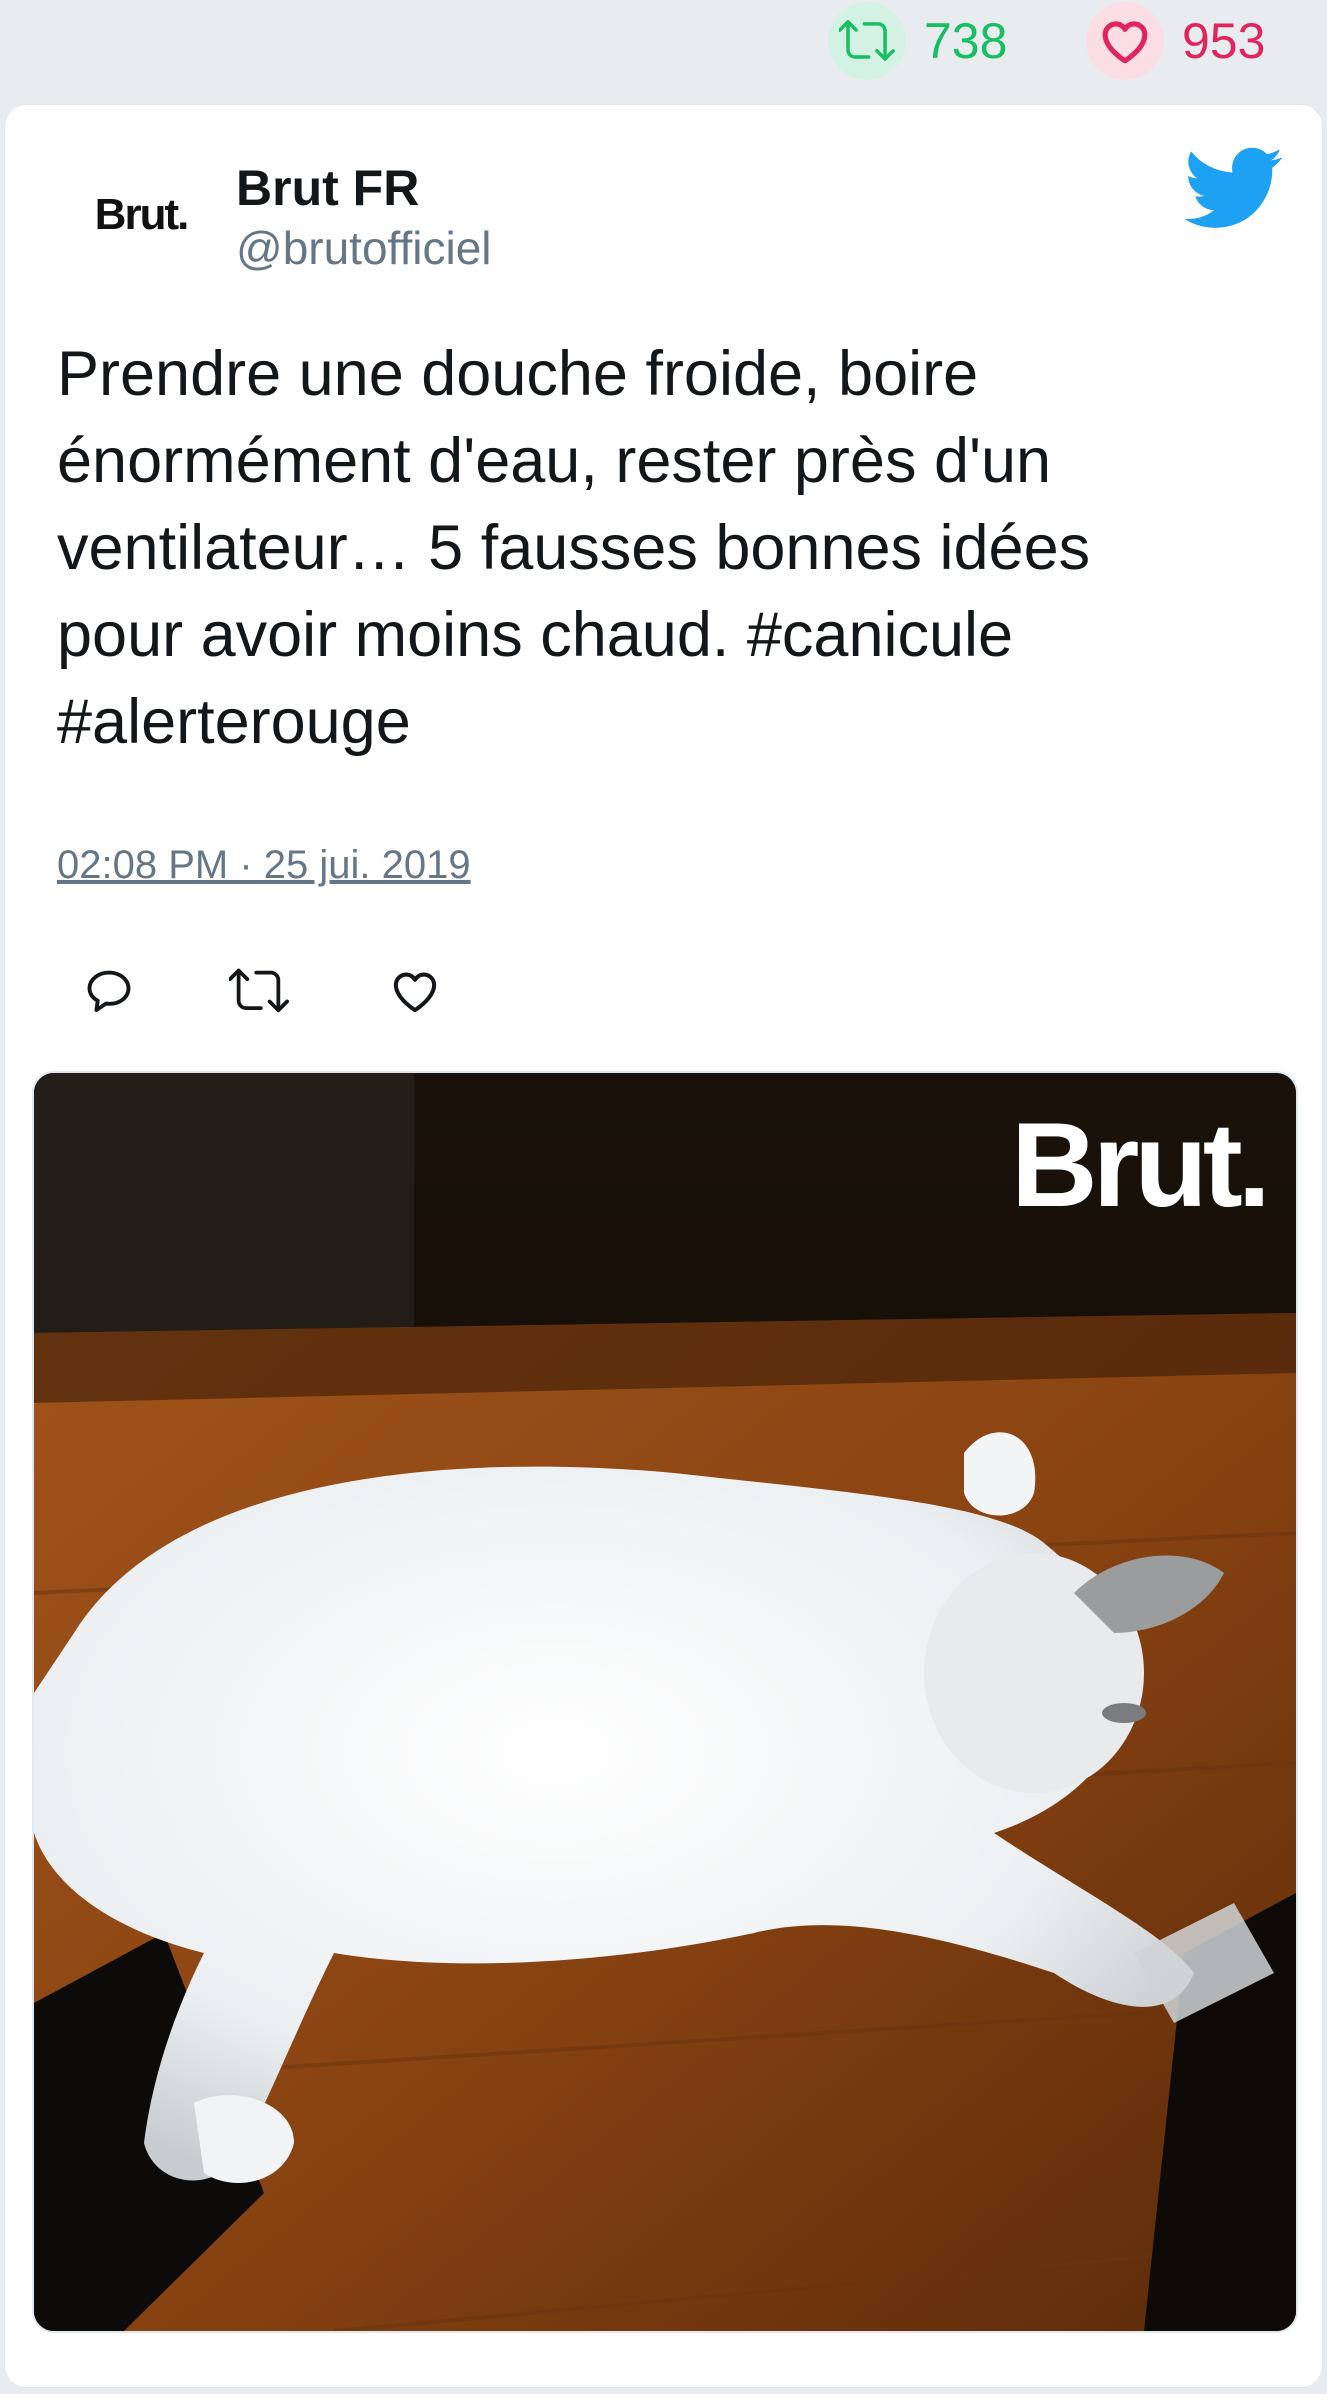 This screenshot has width=1327, height=2394. I want to click on like-stat: 953, so click(1175, 41).